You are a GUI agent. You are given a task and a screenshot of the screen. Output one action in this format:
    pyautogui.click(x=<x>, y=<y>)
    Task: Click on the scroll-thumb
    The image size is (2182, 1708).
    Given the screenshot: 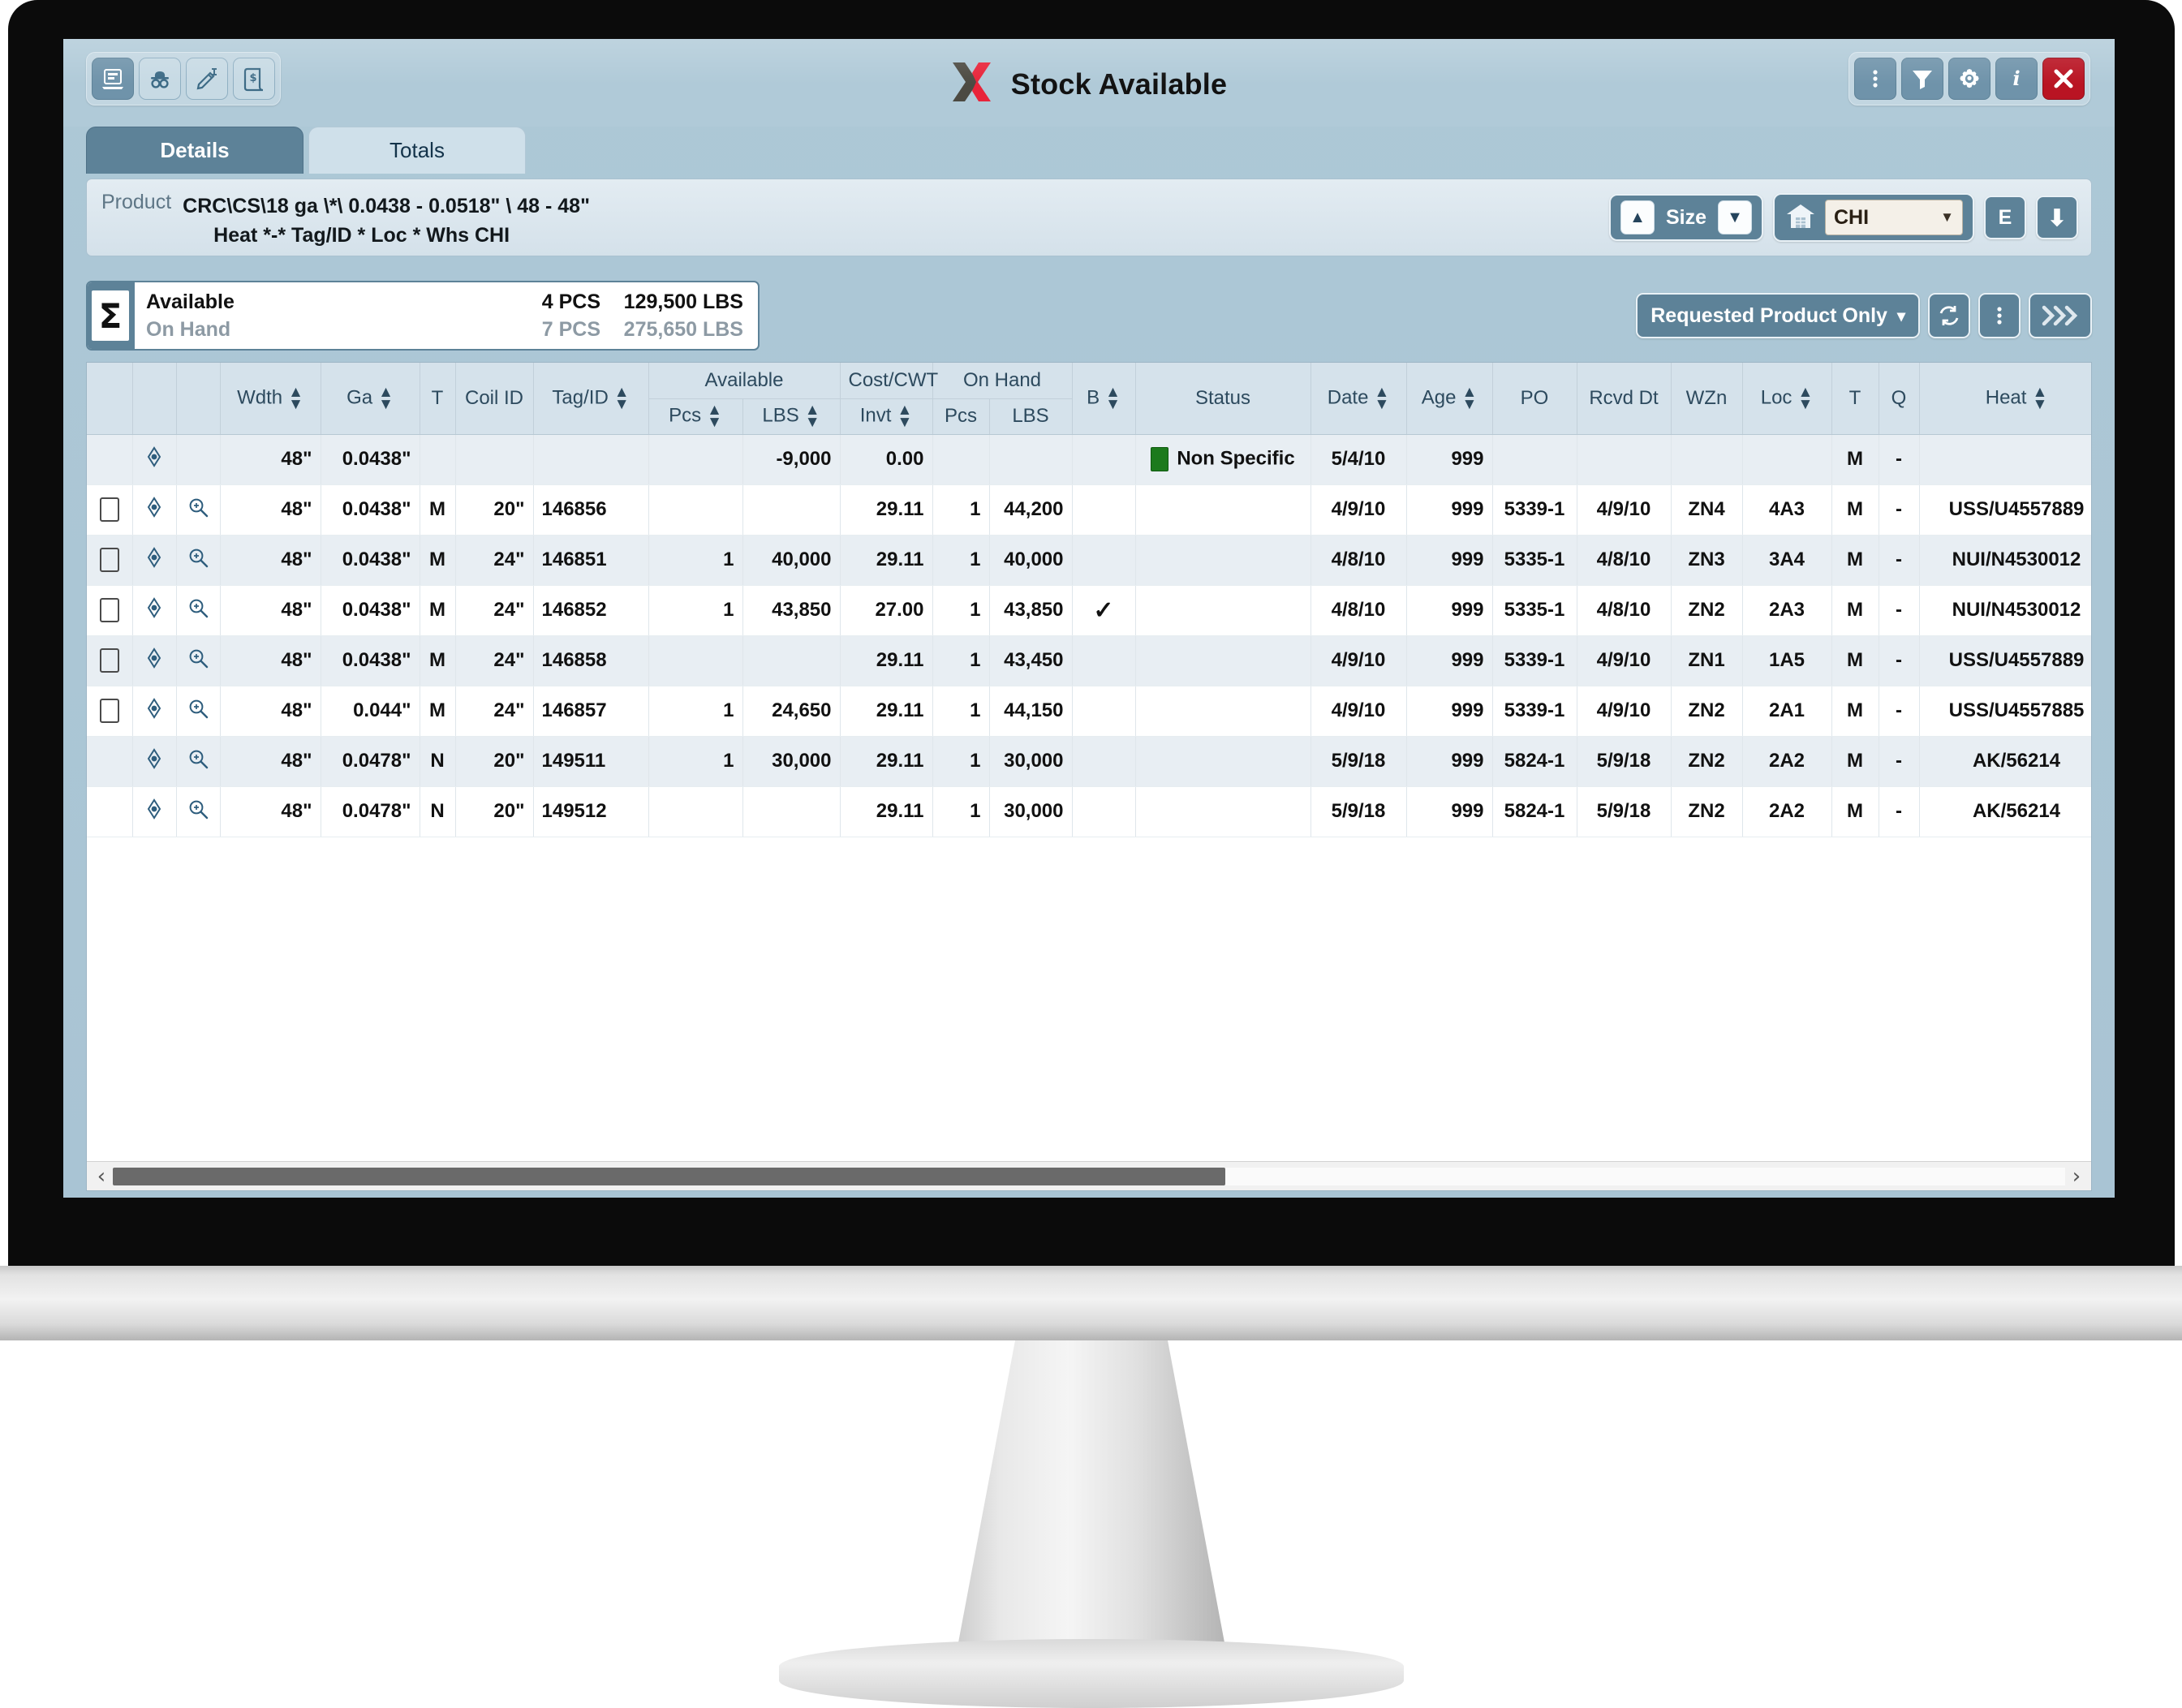 What is the action you would take?
    pyautogui.click(x=670, y=1176)
    